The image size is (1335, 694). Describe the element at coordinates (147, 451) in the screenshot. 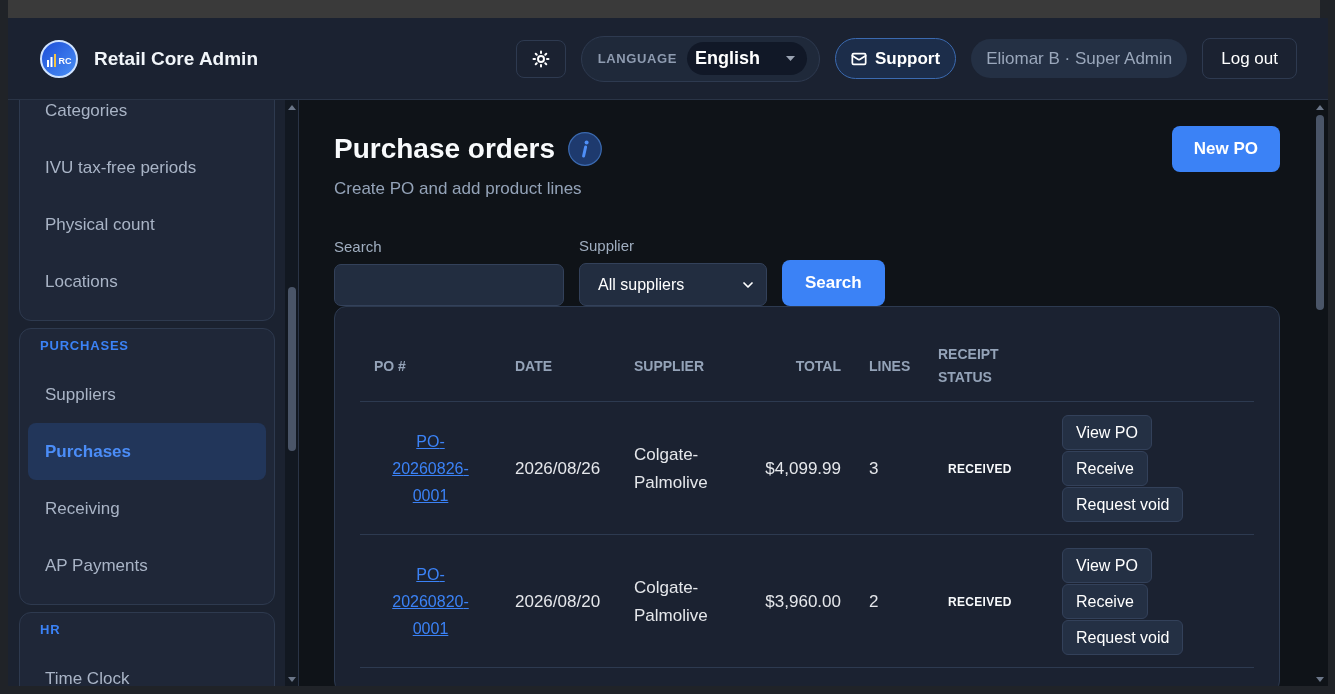

I see `sidebar-item: Purchases` at that location.